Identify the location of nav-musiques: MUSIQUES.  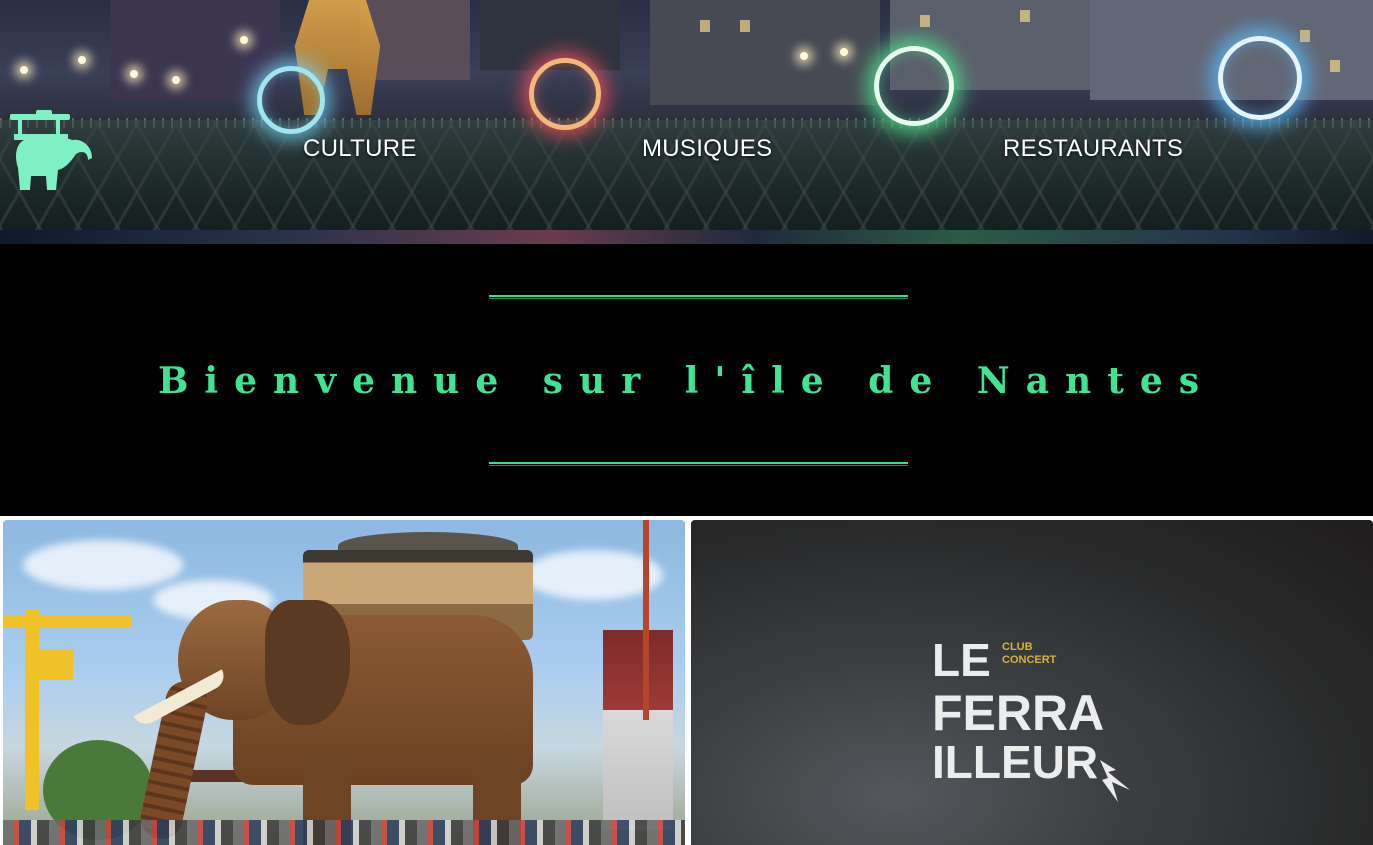
(707, 149).